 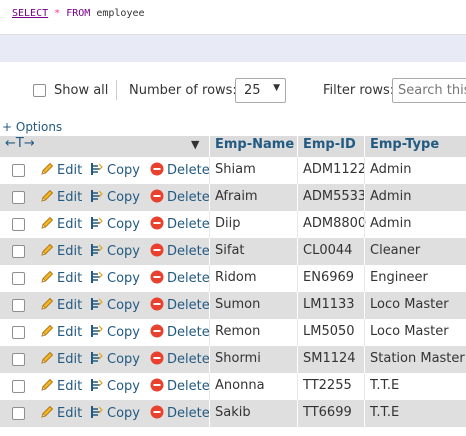 What do you see at coordinates (238, 358) in the screenshot?
I see `cell-emp-name: Shormi` at bounding box center [238, 358].